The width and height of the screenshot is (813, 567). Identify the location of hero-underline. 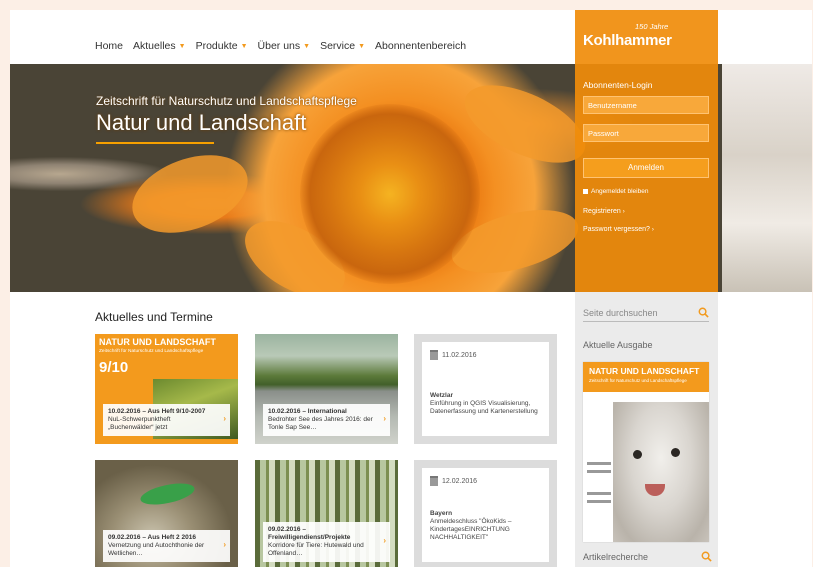
(155, 143).